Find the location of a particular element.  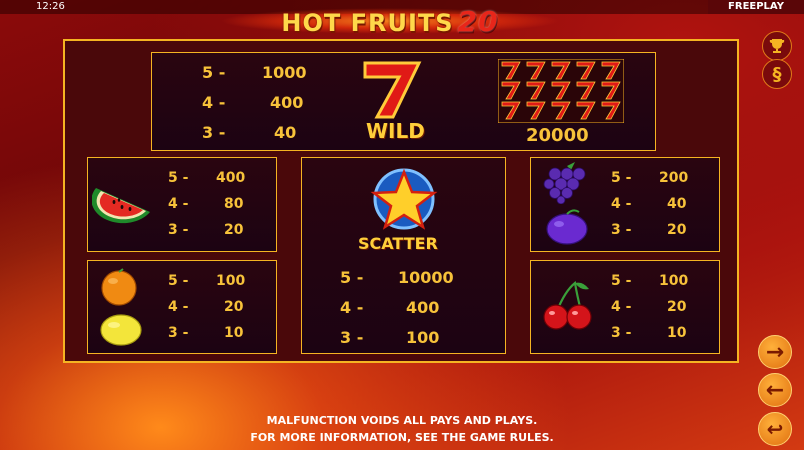

pay-row: 5 - 1000 is located at coordinates (254, 72).